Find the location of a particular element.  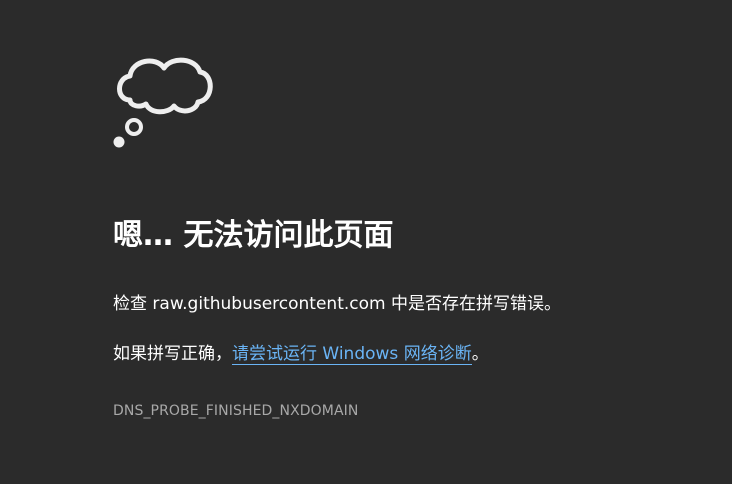

diagnose-suffix: 。 is located at coordinates (480, 354).